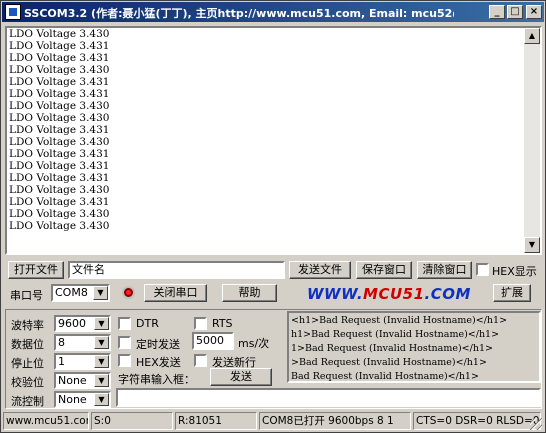 This screenshot has height=433, width=546. Describe the element at coordinates (27, 325) in the screenshot. I see `baud-label: 波特率` at that location.